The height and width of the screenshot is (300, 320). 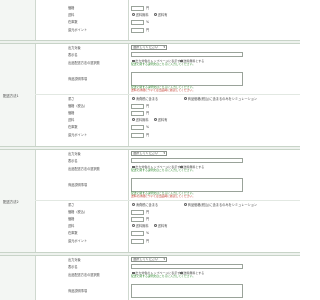 I want to click on group-label-column, so click(x=17, y=278).